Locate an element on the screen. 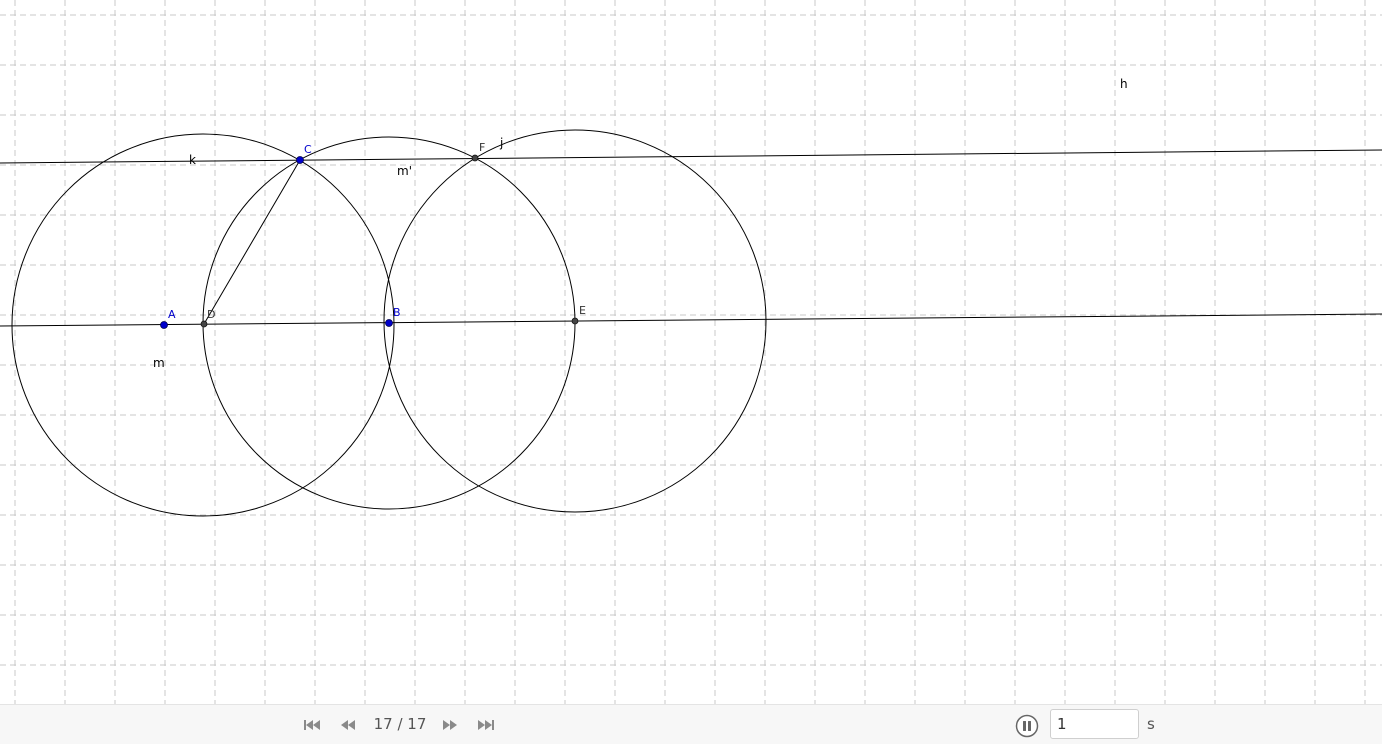 This screenshot has width=1382, height=744. pause-icon is located at coordinates (1027, 726).